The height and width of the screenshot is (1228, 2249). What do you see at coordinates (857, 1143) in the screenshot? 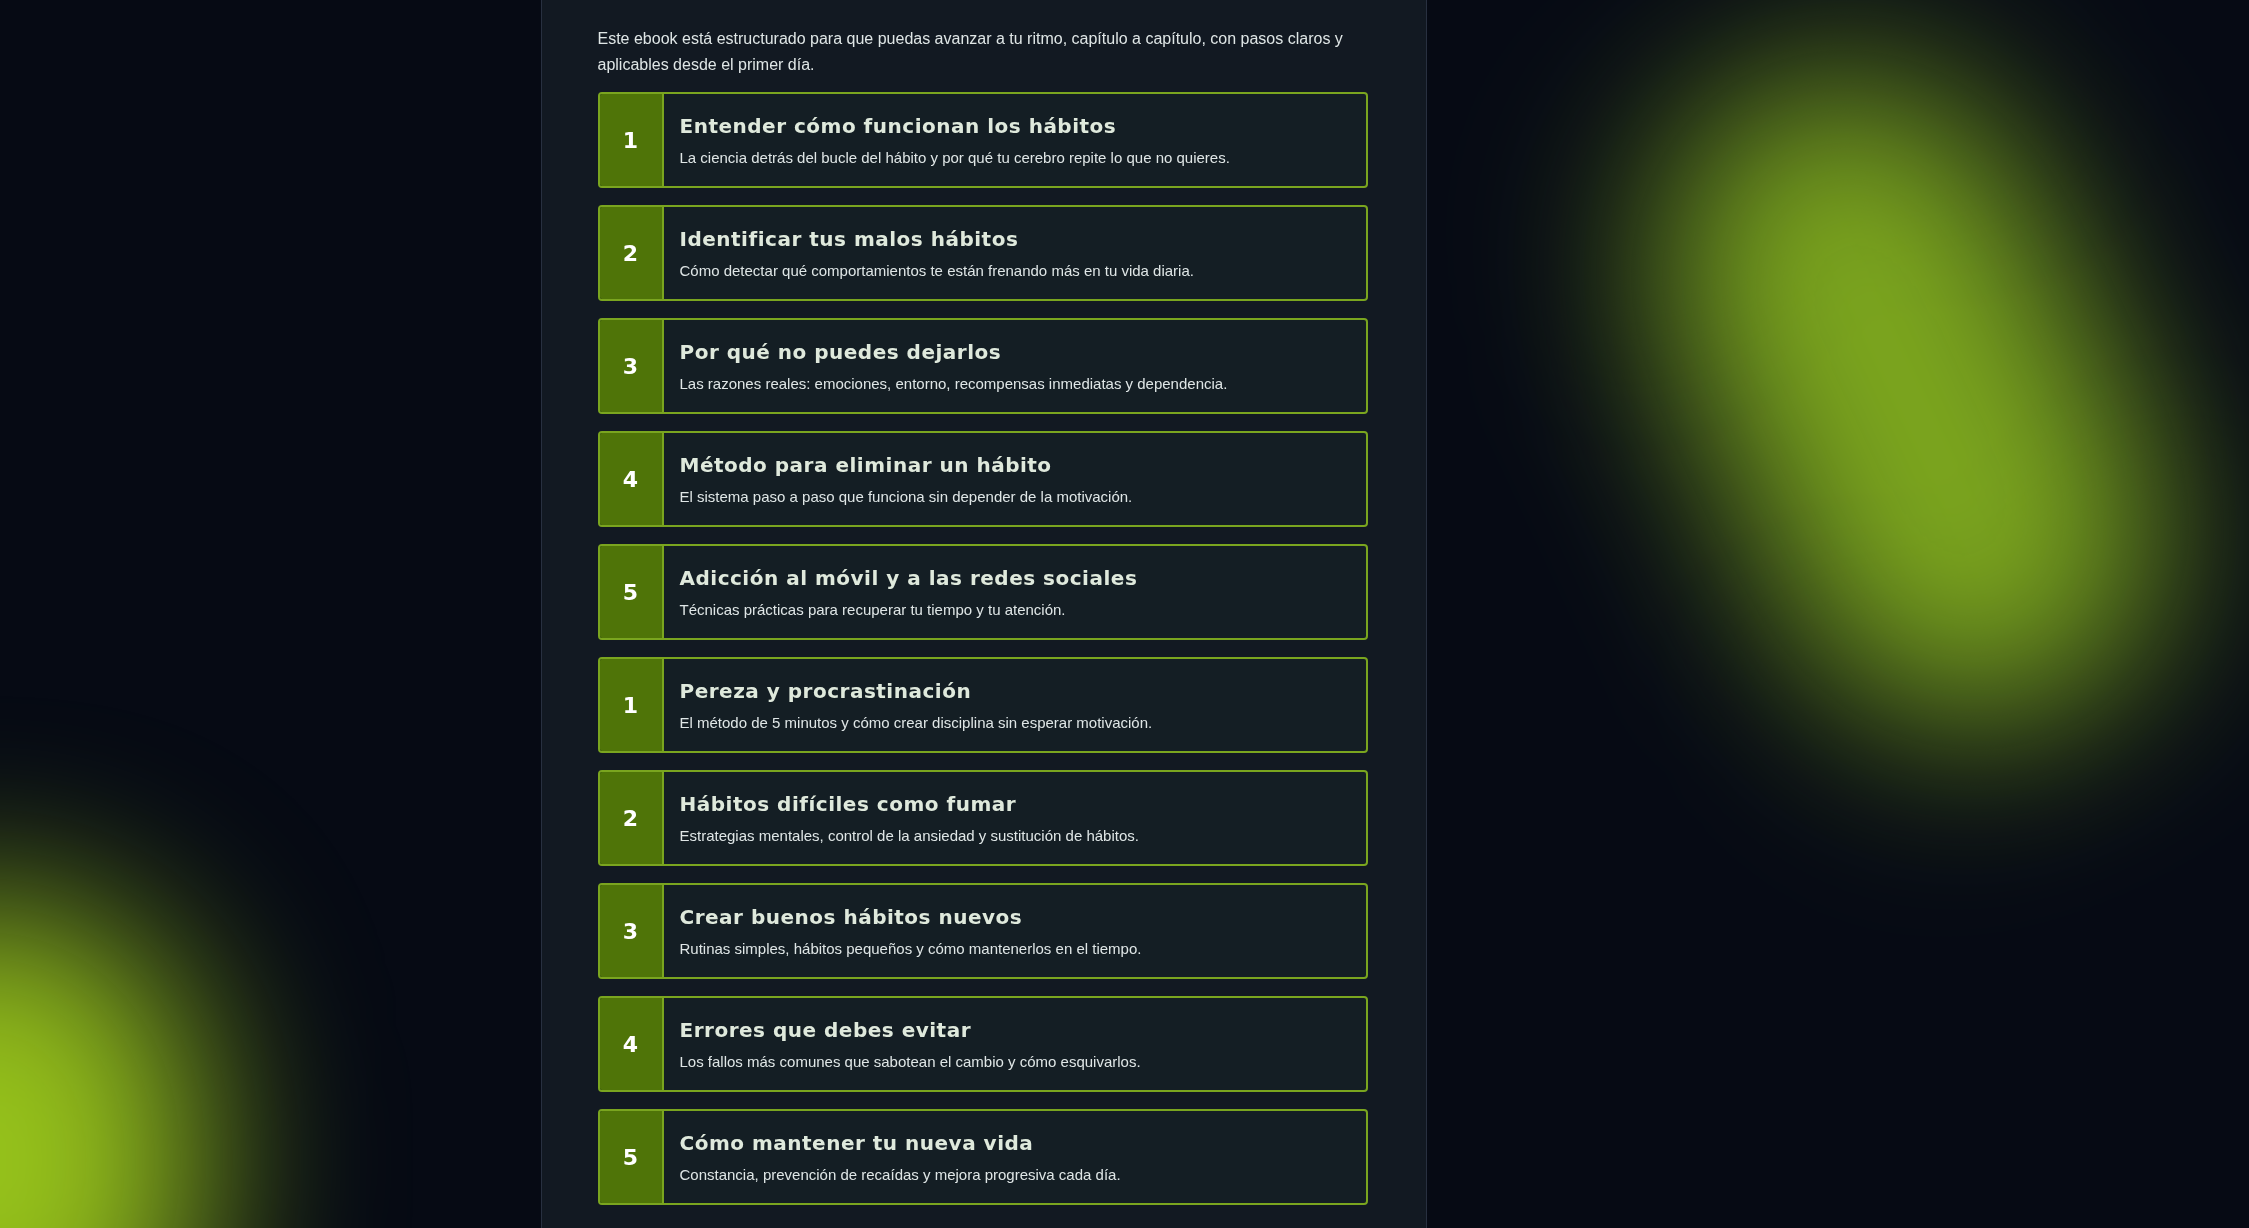
I see `chapter-title: Cómo mantener tu nueva vida` at bounding box center [857, 1143].